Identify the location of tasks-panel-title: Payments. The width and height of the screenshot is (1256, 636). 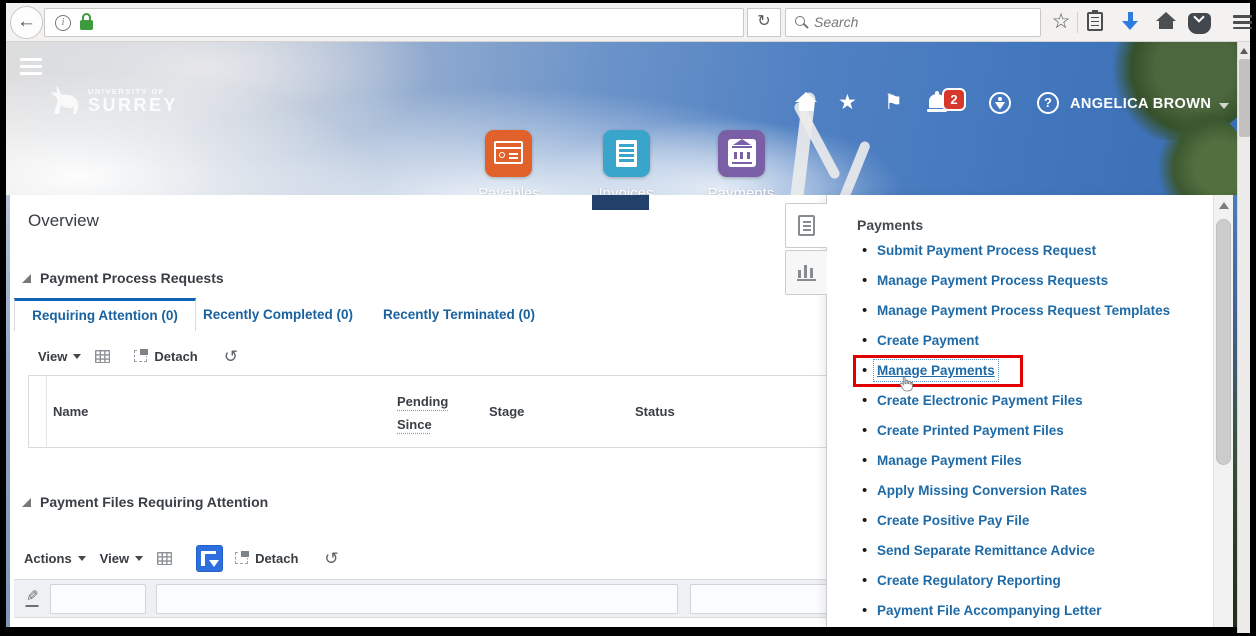
(890, 225).